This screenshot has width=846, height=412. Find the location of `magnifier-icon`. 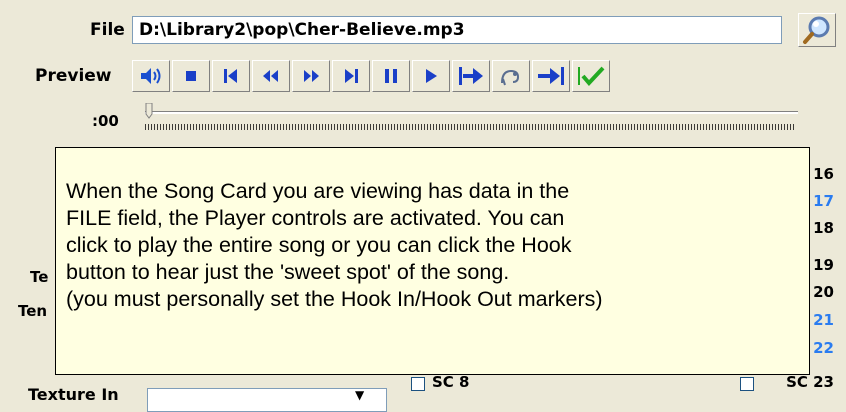

magnifier-icon is located at coordinates (816, 30).